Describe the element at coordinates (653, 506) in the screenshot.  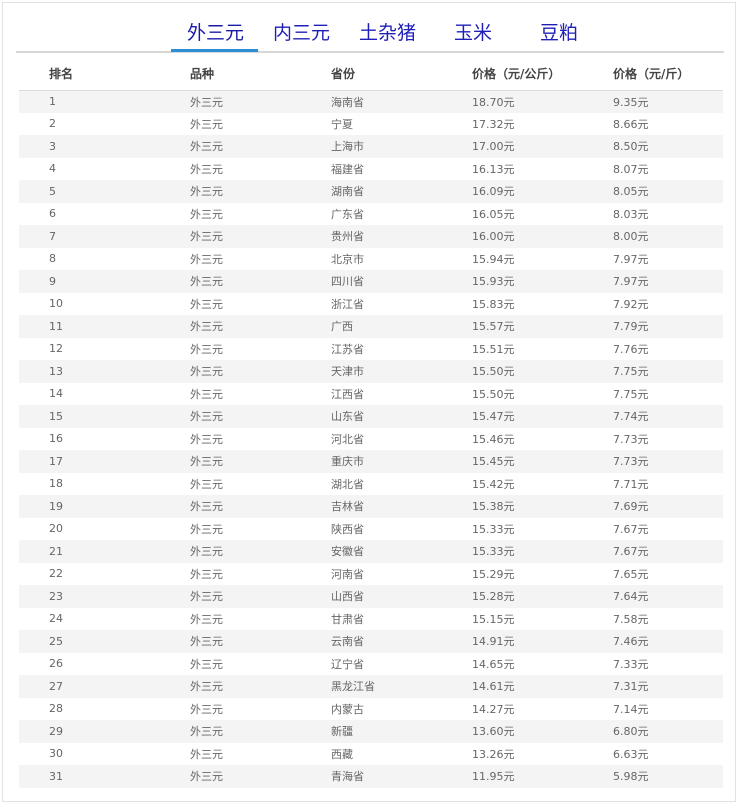
I see `price-jin-cell: 7.69元` at that location.